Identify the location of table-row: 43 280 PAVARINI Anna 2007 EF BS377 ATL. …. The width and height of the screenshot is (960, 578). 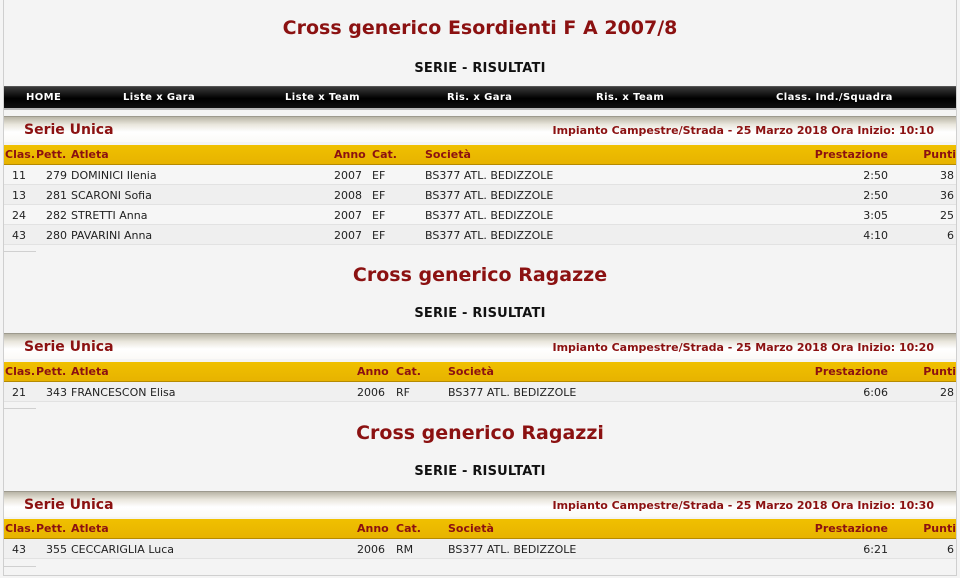
(480, 235).